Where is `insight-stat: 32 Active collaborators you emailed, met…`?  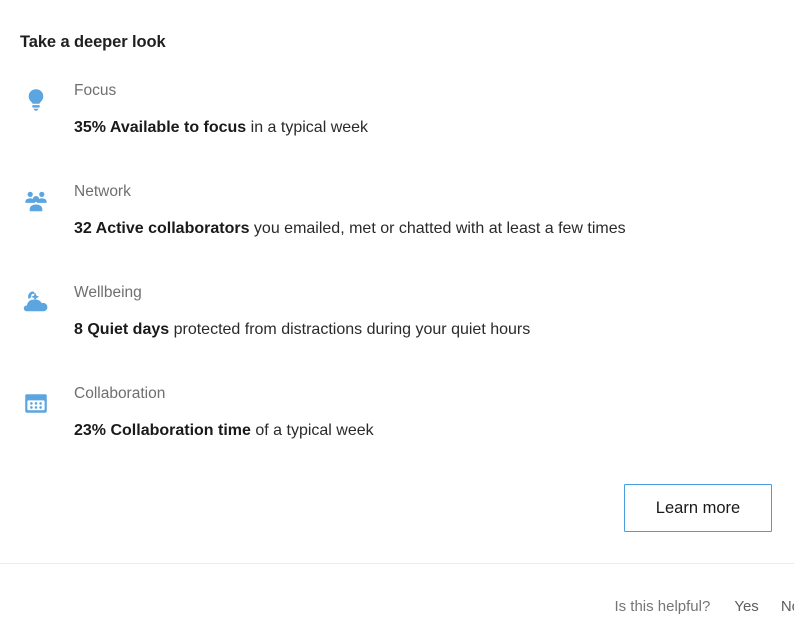
insight-stat: 32 Active collaborators you emailed, met… is located at coordinates (429, 229).